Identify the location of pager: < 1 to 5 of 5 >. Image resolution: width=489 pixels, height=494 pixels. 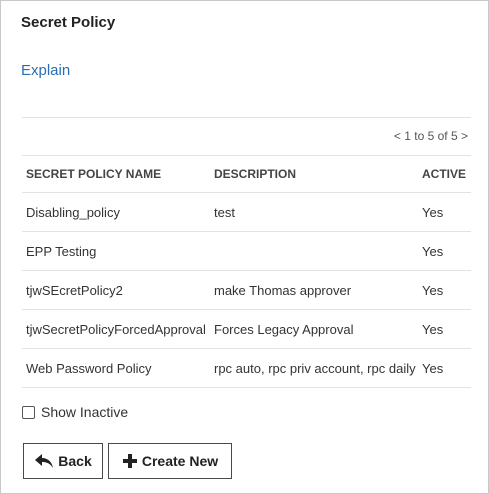
(431, 136).